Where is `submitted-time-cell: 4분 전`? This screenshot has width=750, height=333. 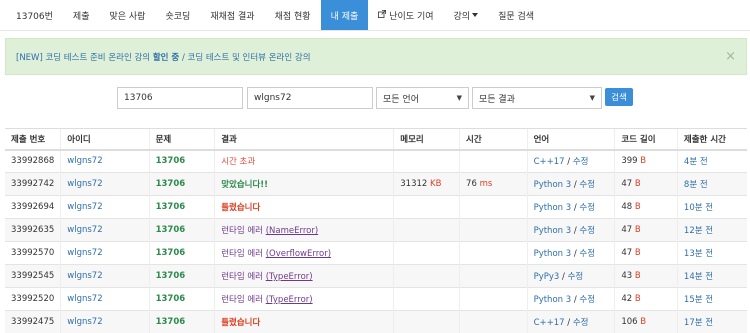 submitted-time-cell: 4분 전 is located at coordinates (711, 161).